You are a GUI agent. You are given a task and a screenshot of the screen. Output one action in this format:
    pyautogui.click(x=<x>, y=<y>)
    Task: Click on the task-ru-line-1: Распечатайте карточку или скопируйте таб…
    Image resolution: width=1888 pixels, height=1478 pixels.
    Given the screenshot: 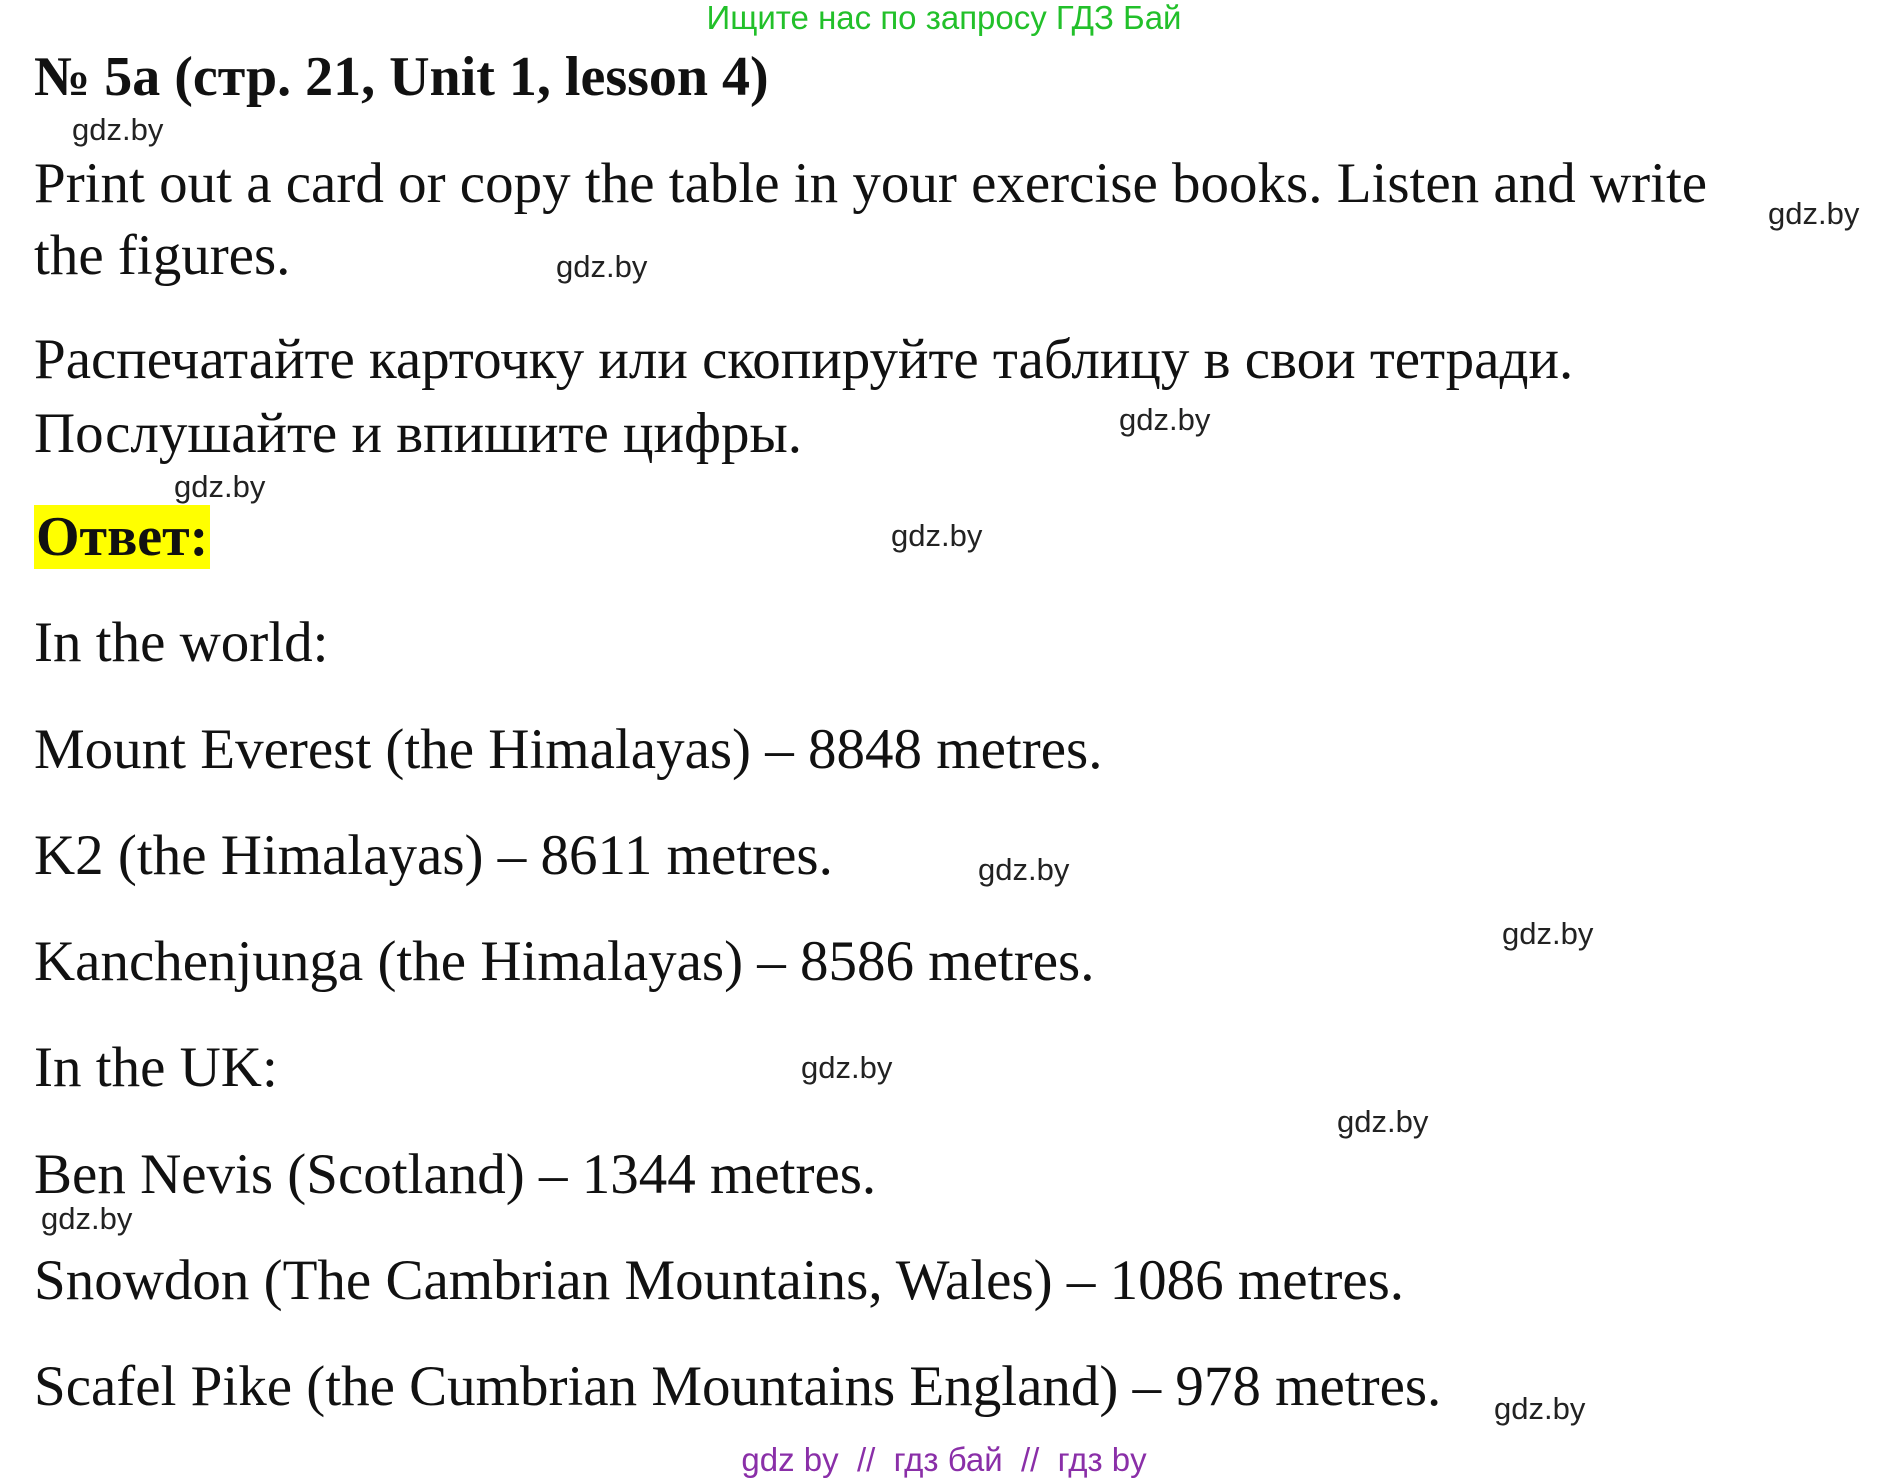 What is the action you would take?
    pyautogui.click(x=804, y=359)
    